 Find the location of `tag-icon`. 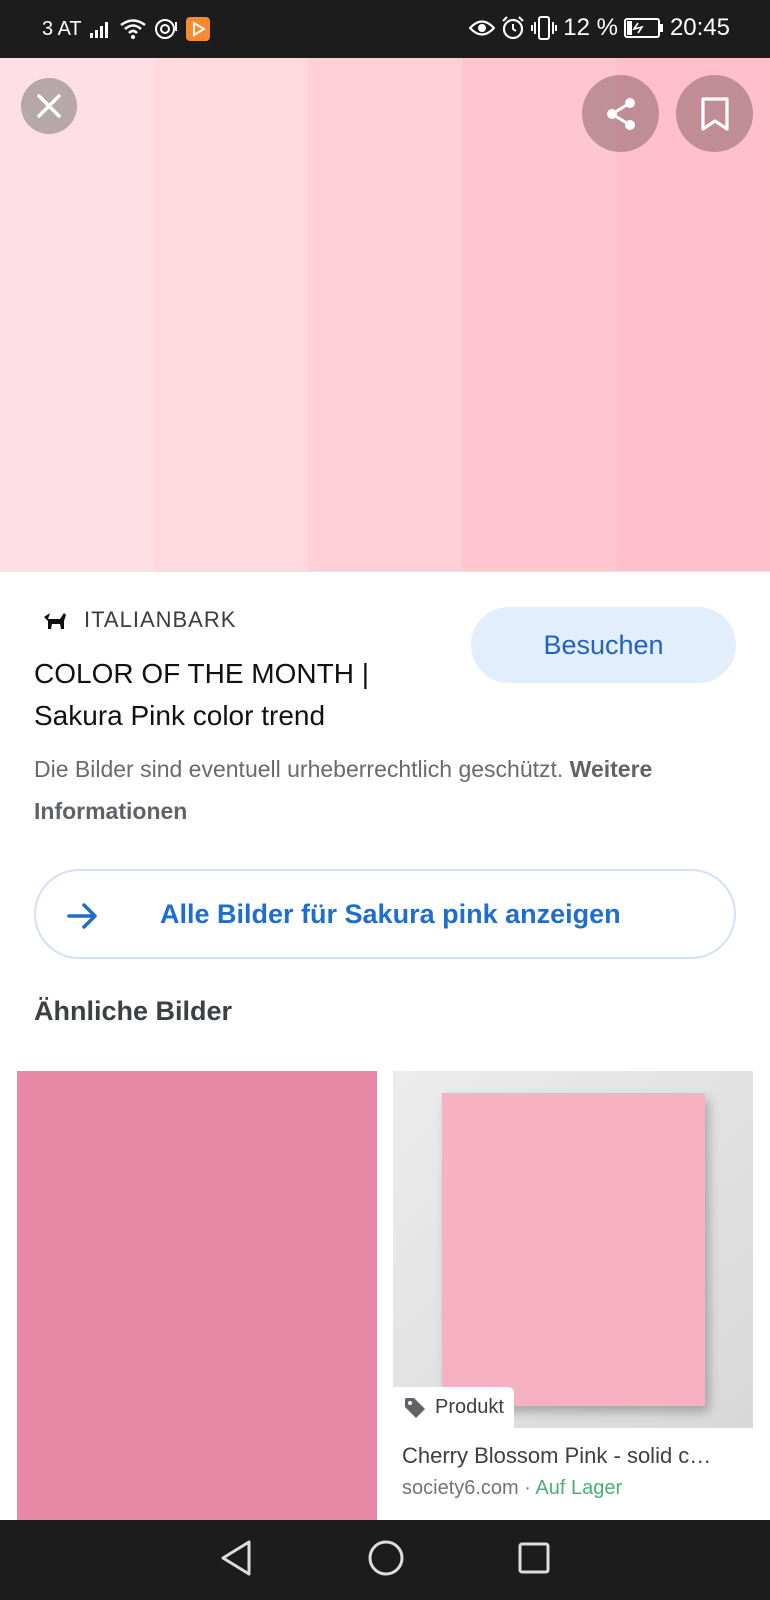

tag-icon is located at coordinates (415, 1407).